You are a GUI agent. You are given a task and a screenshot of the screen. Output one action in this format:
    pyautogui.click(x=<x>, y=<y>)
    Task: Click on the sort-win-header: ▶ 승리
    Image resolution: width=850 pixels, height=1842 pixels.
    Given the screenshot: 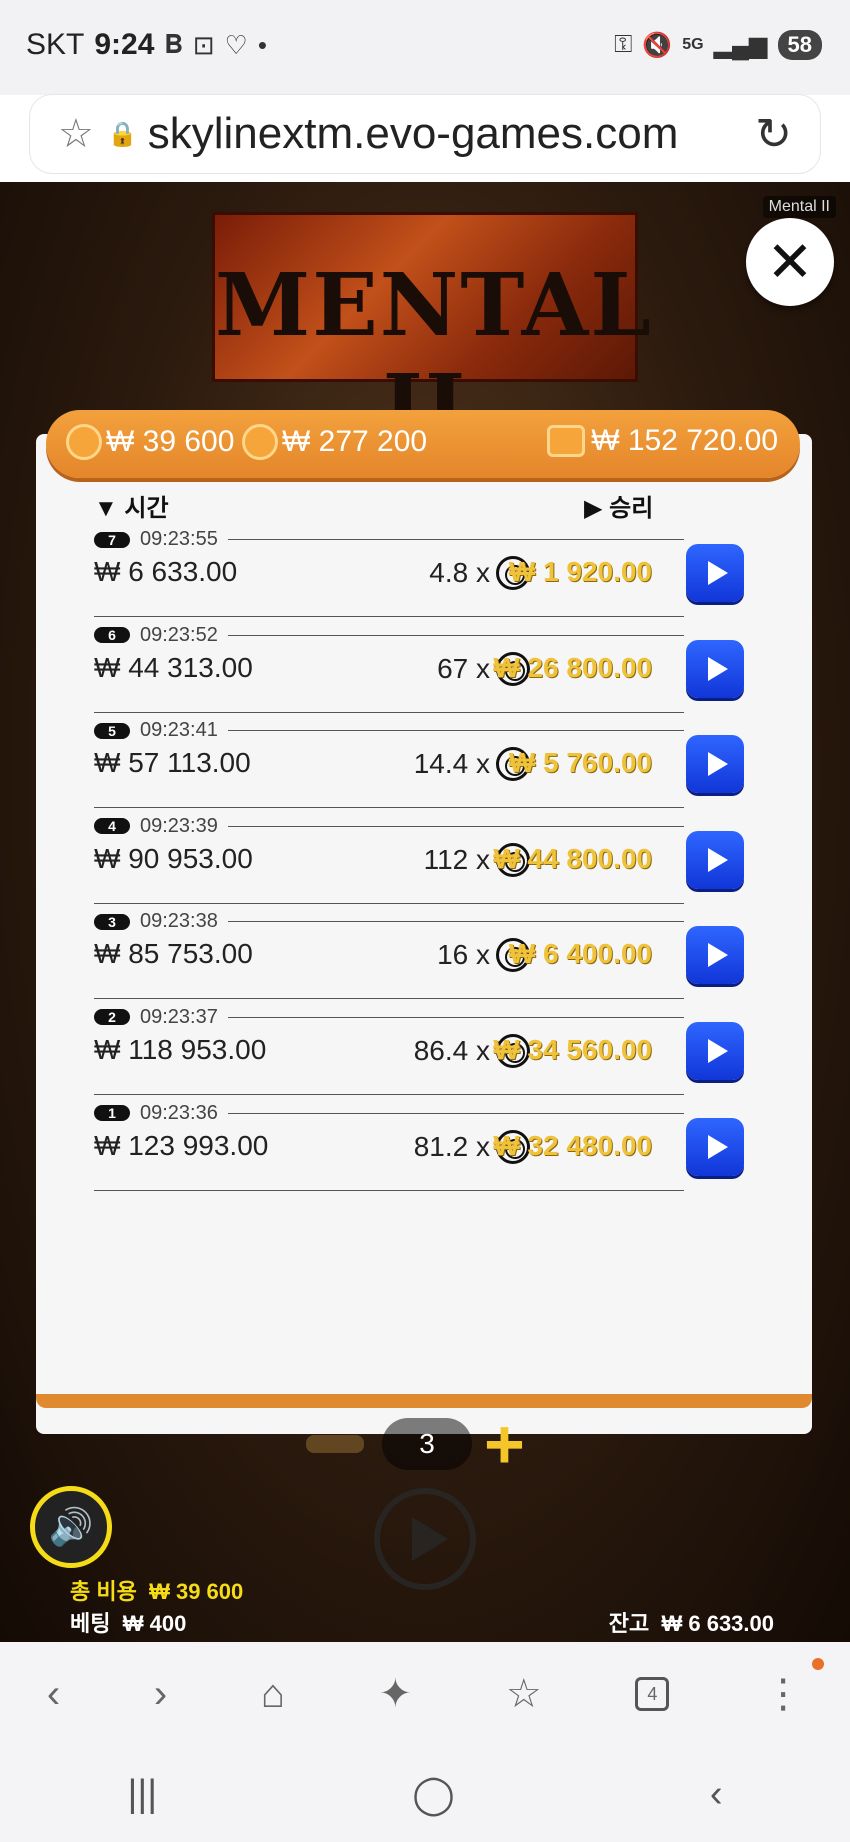 What is the action you would take?
    pyautogui.click(x=618, y=505)
    